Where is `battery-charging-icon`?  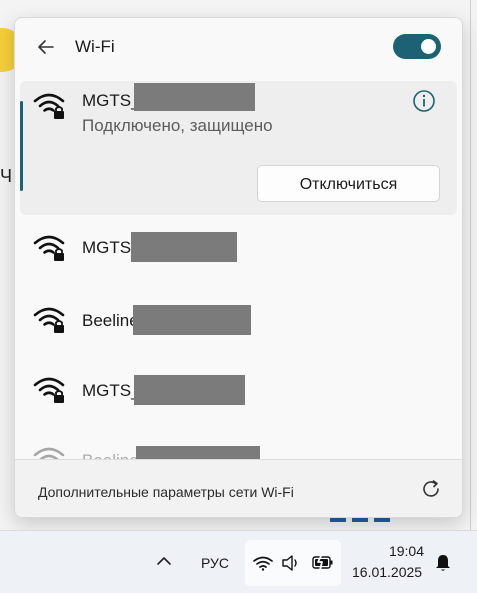 battery-charging-icon is located at coordinates (322, 562).